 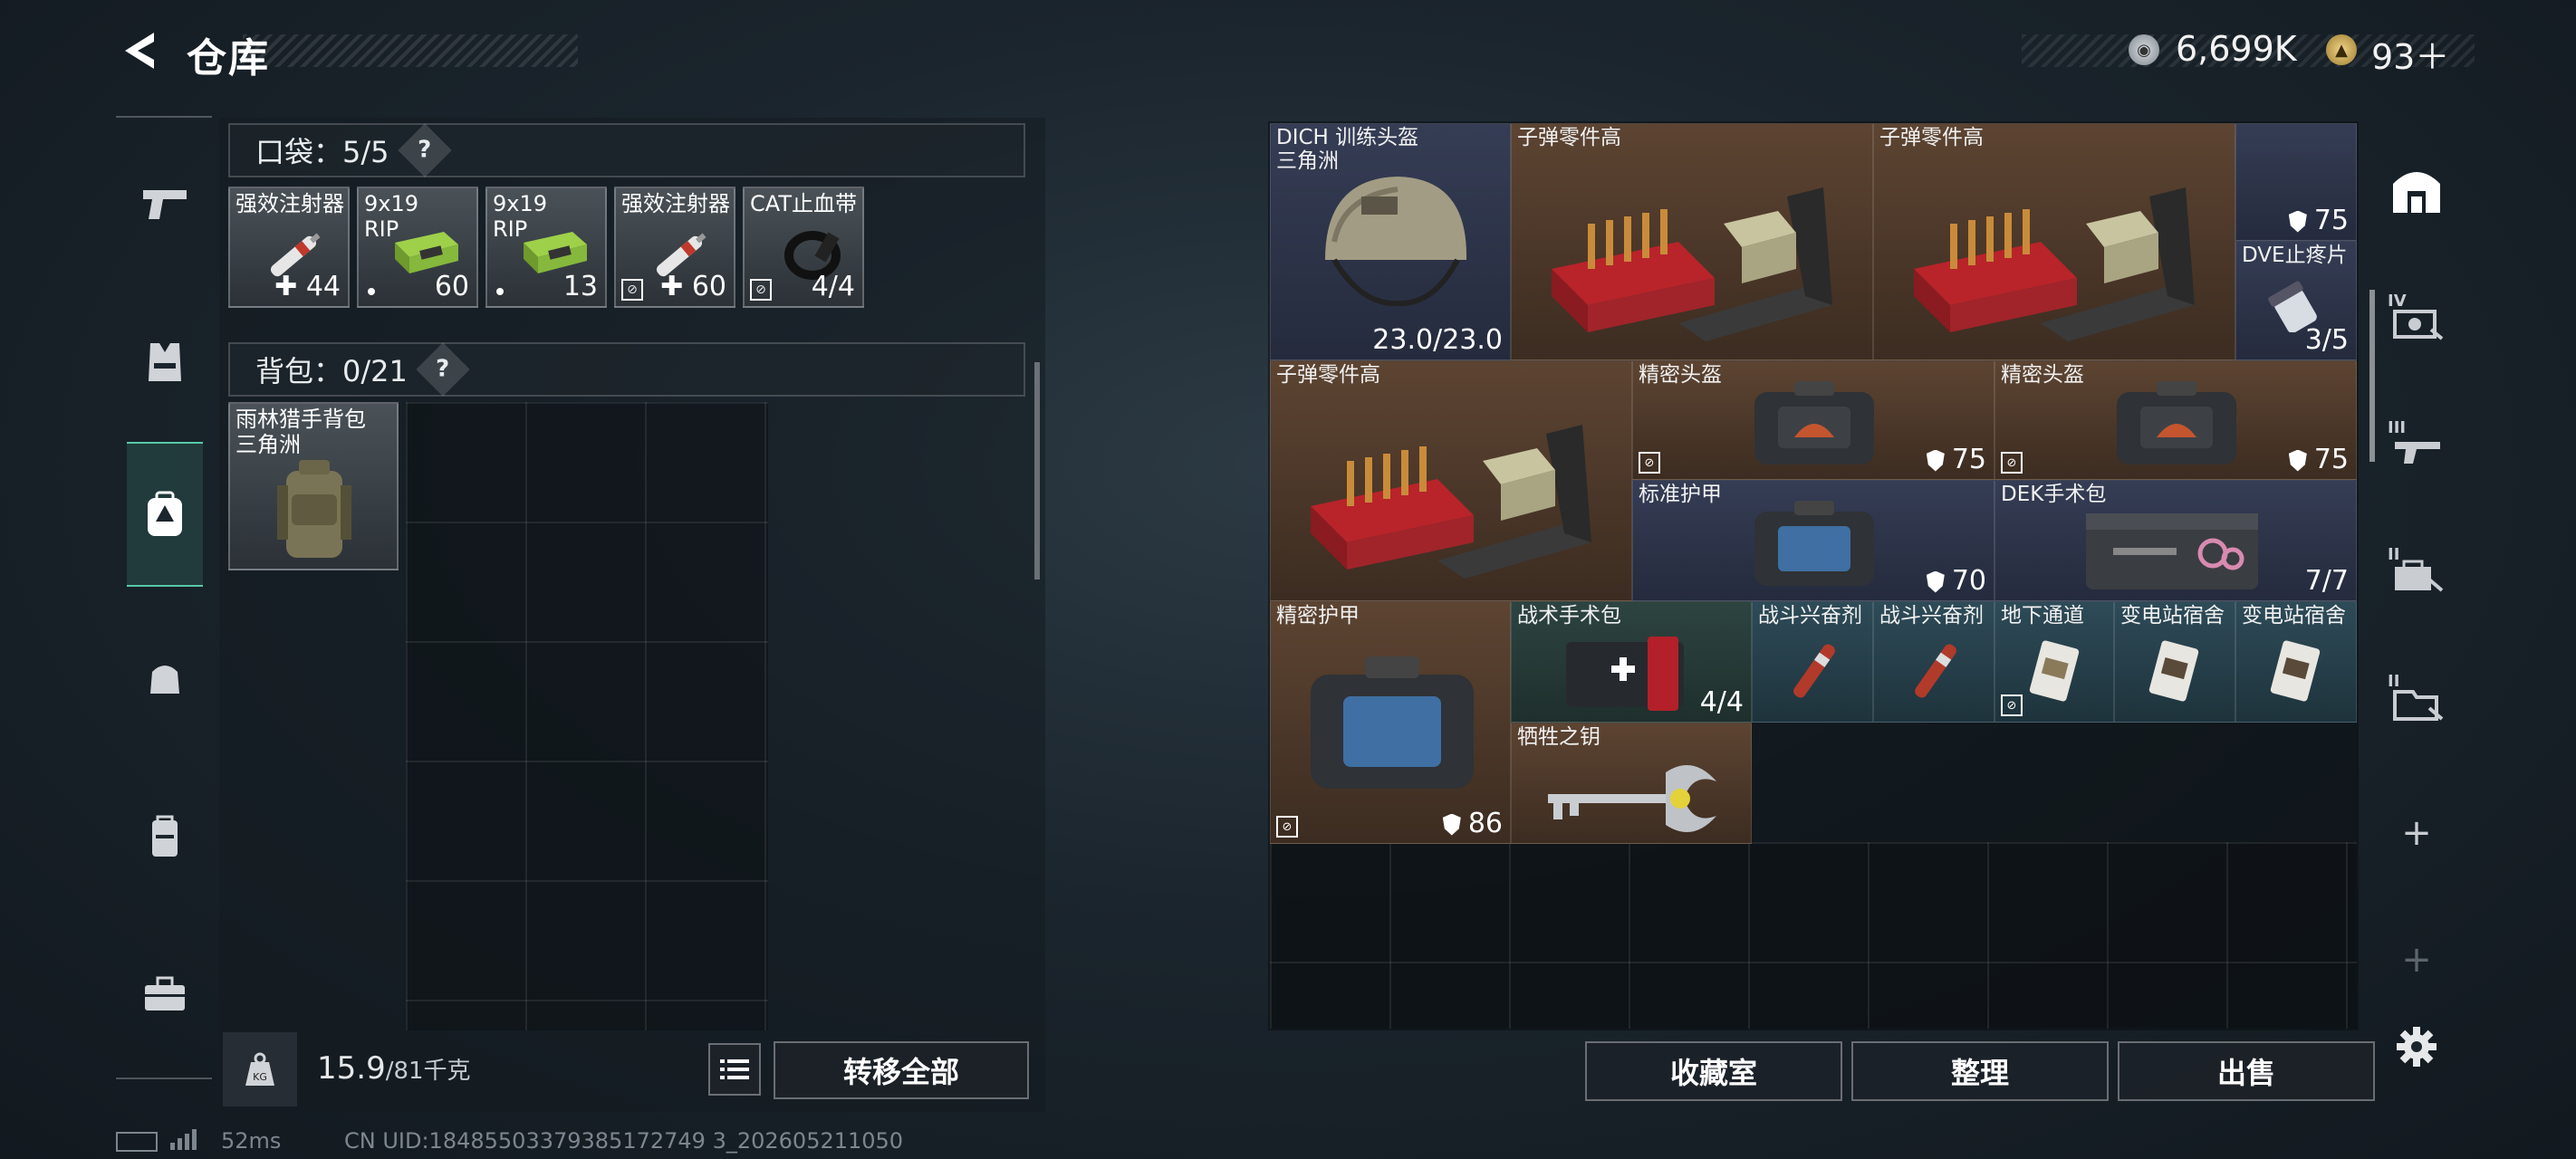 I want to click on item-name: 子弹零件高, so click(x=1328, y=375).